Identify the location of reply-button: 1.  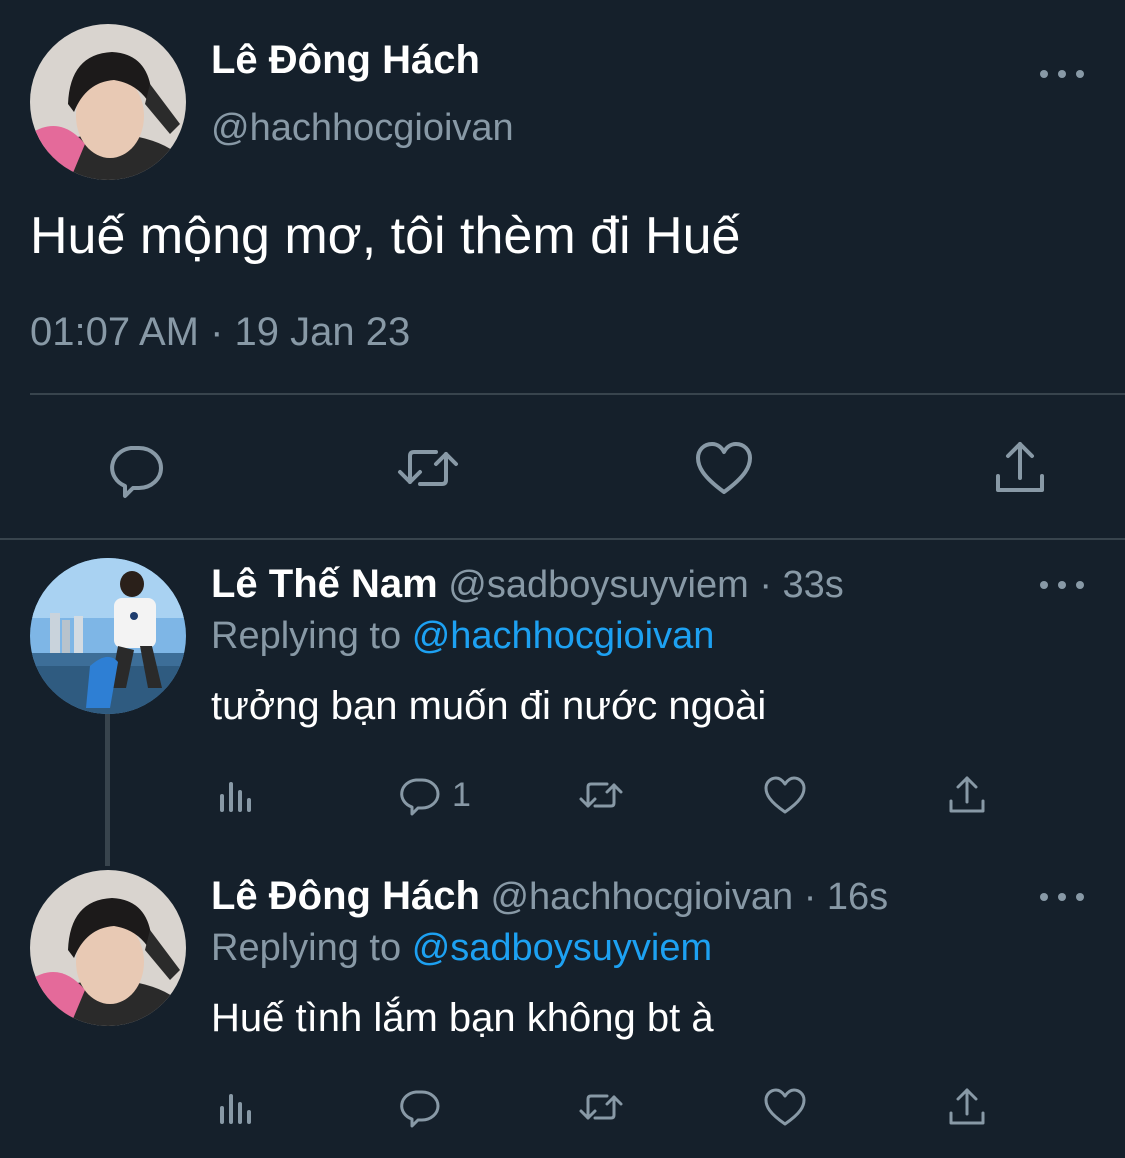
(433, 795).